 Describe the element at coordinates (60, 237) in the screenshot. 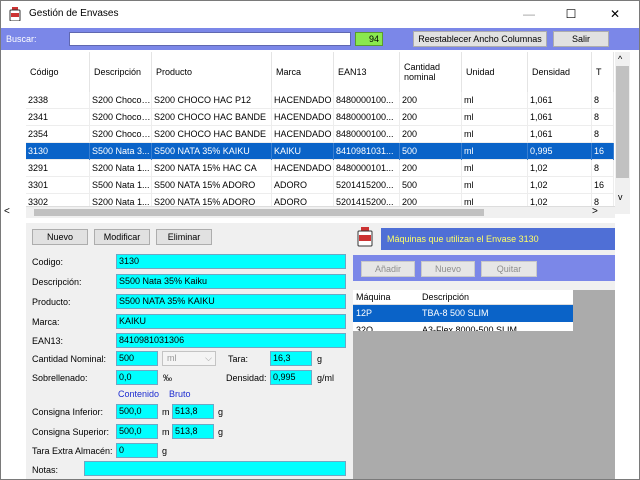

I see `new-button: Nuevo` at that location.